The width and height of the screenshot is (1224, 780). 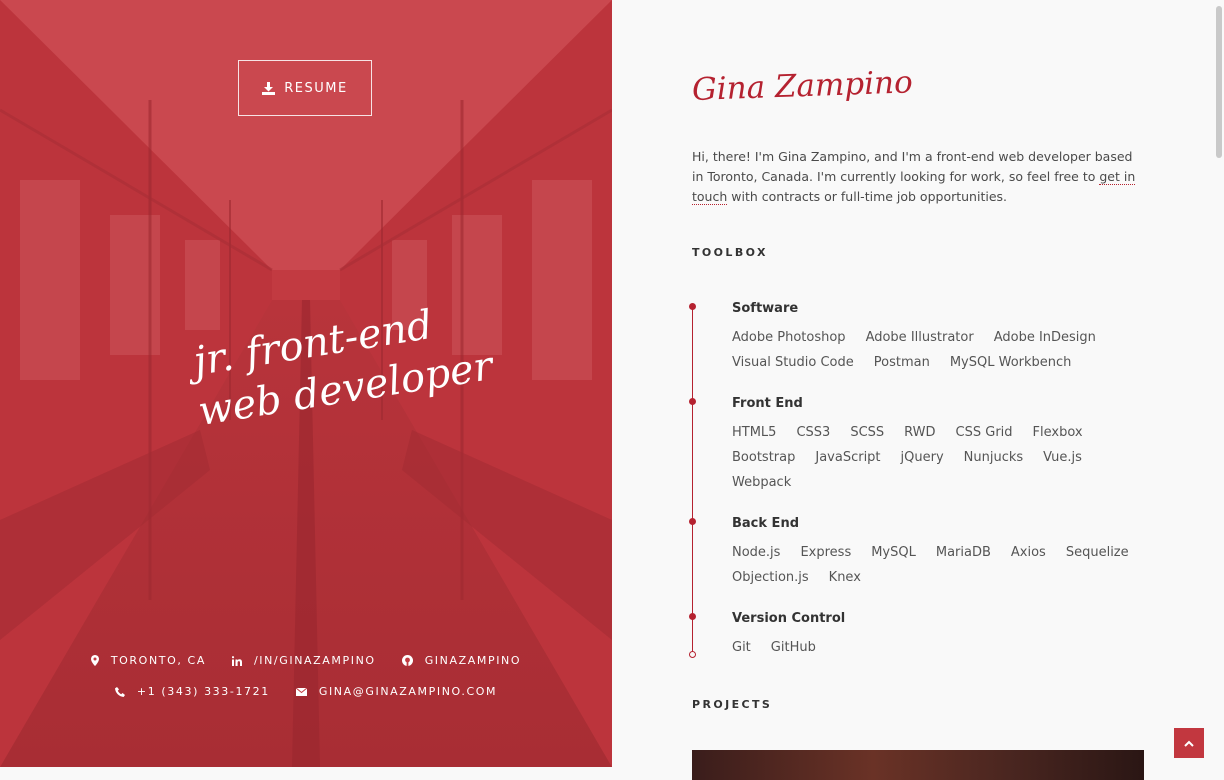 What do you see at coordinates (1062, 457) in the screenshot?
I see `tag-item: Vue.js` at bounding box center [1062, 457].